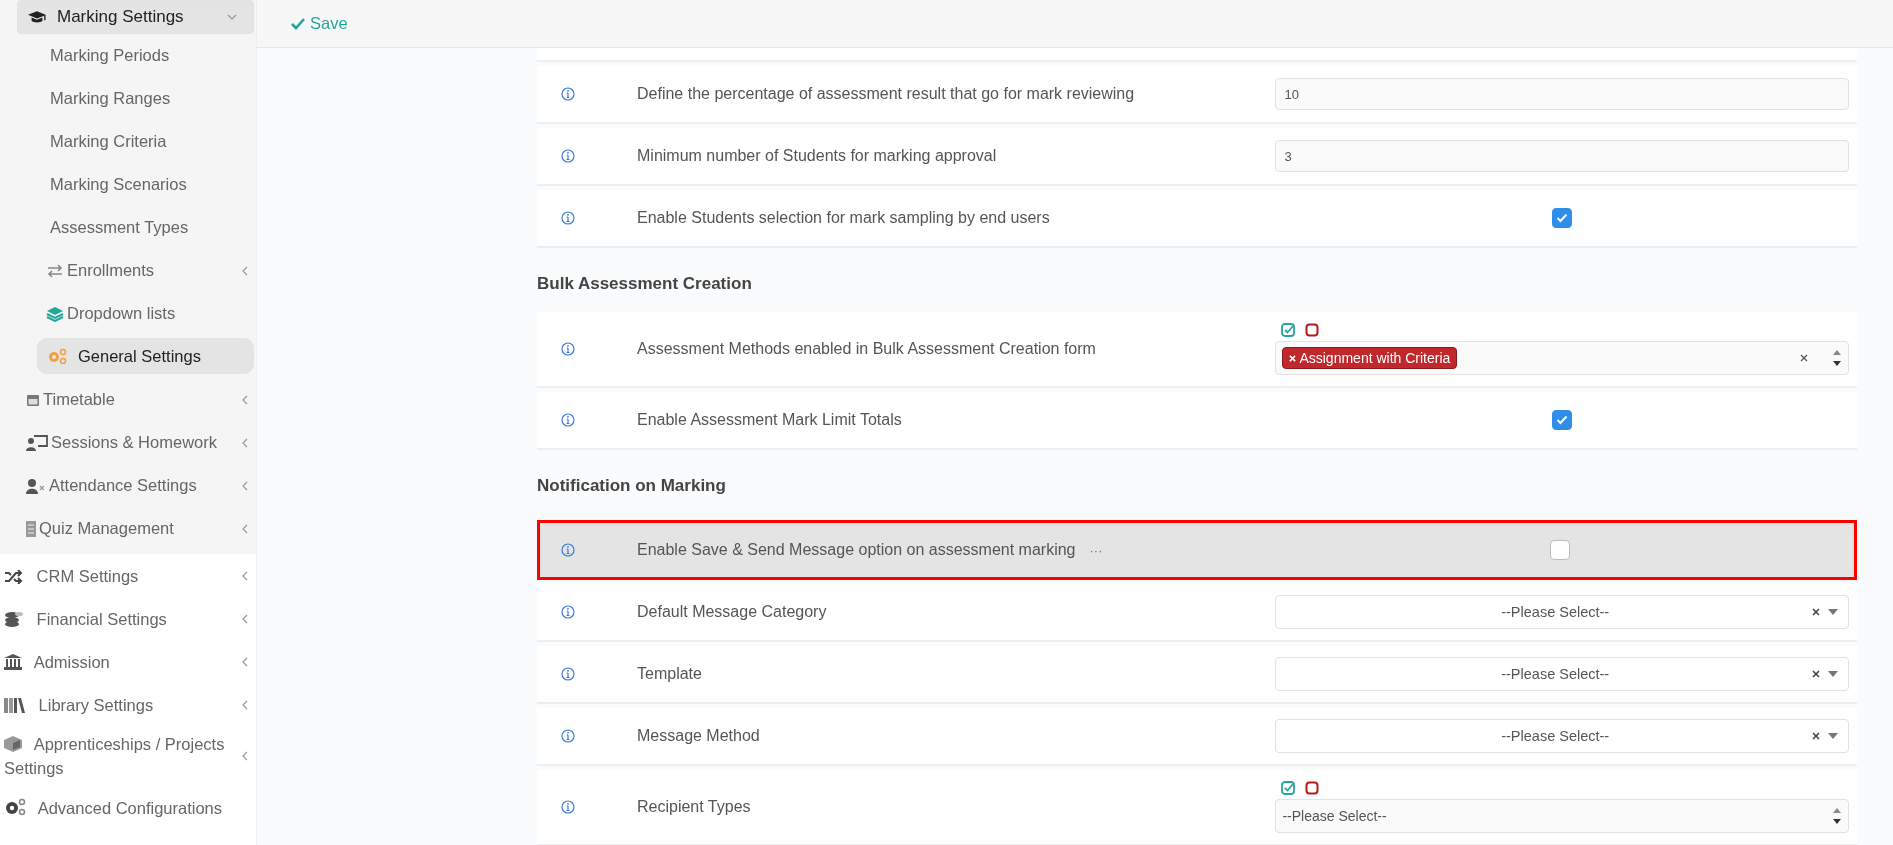 The image size is (1893, 845). I want to click on input-field: 10, so click(1562, 94).